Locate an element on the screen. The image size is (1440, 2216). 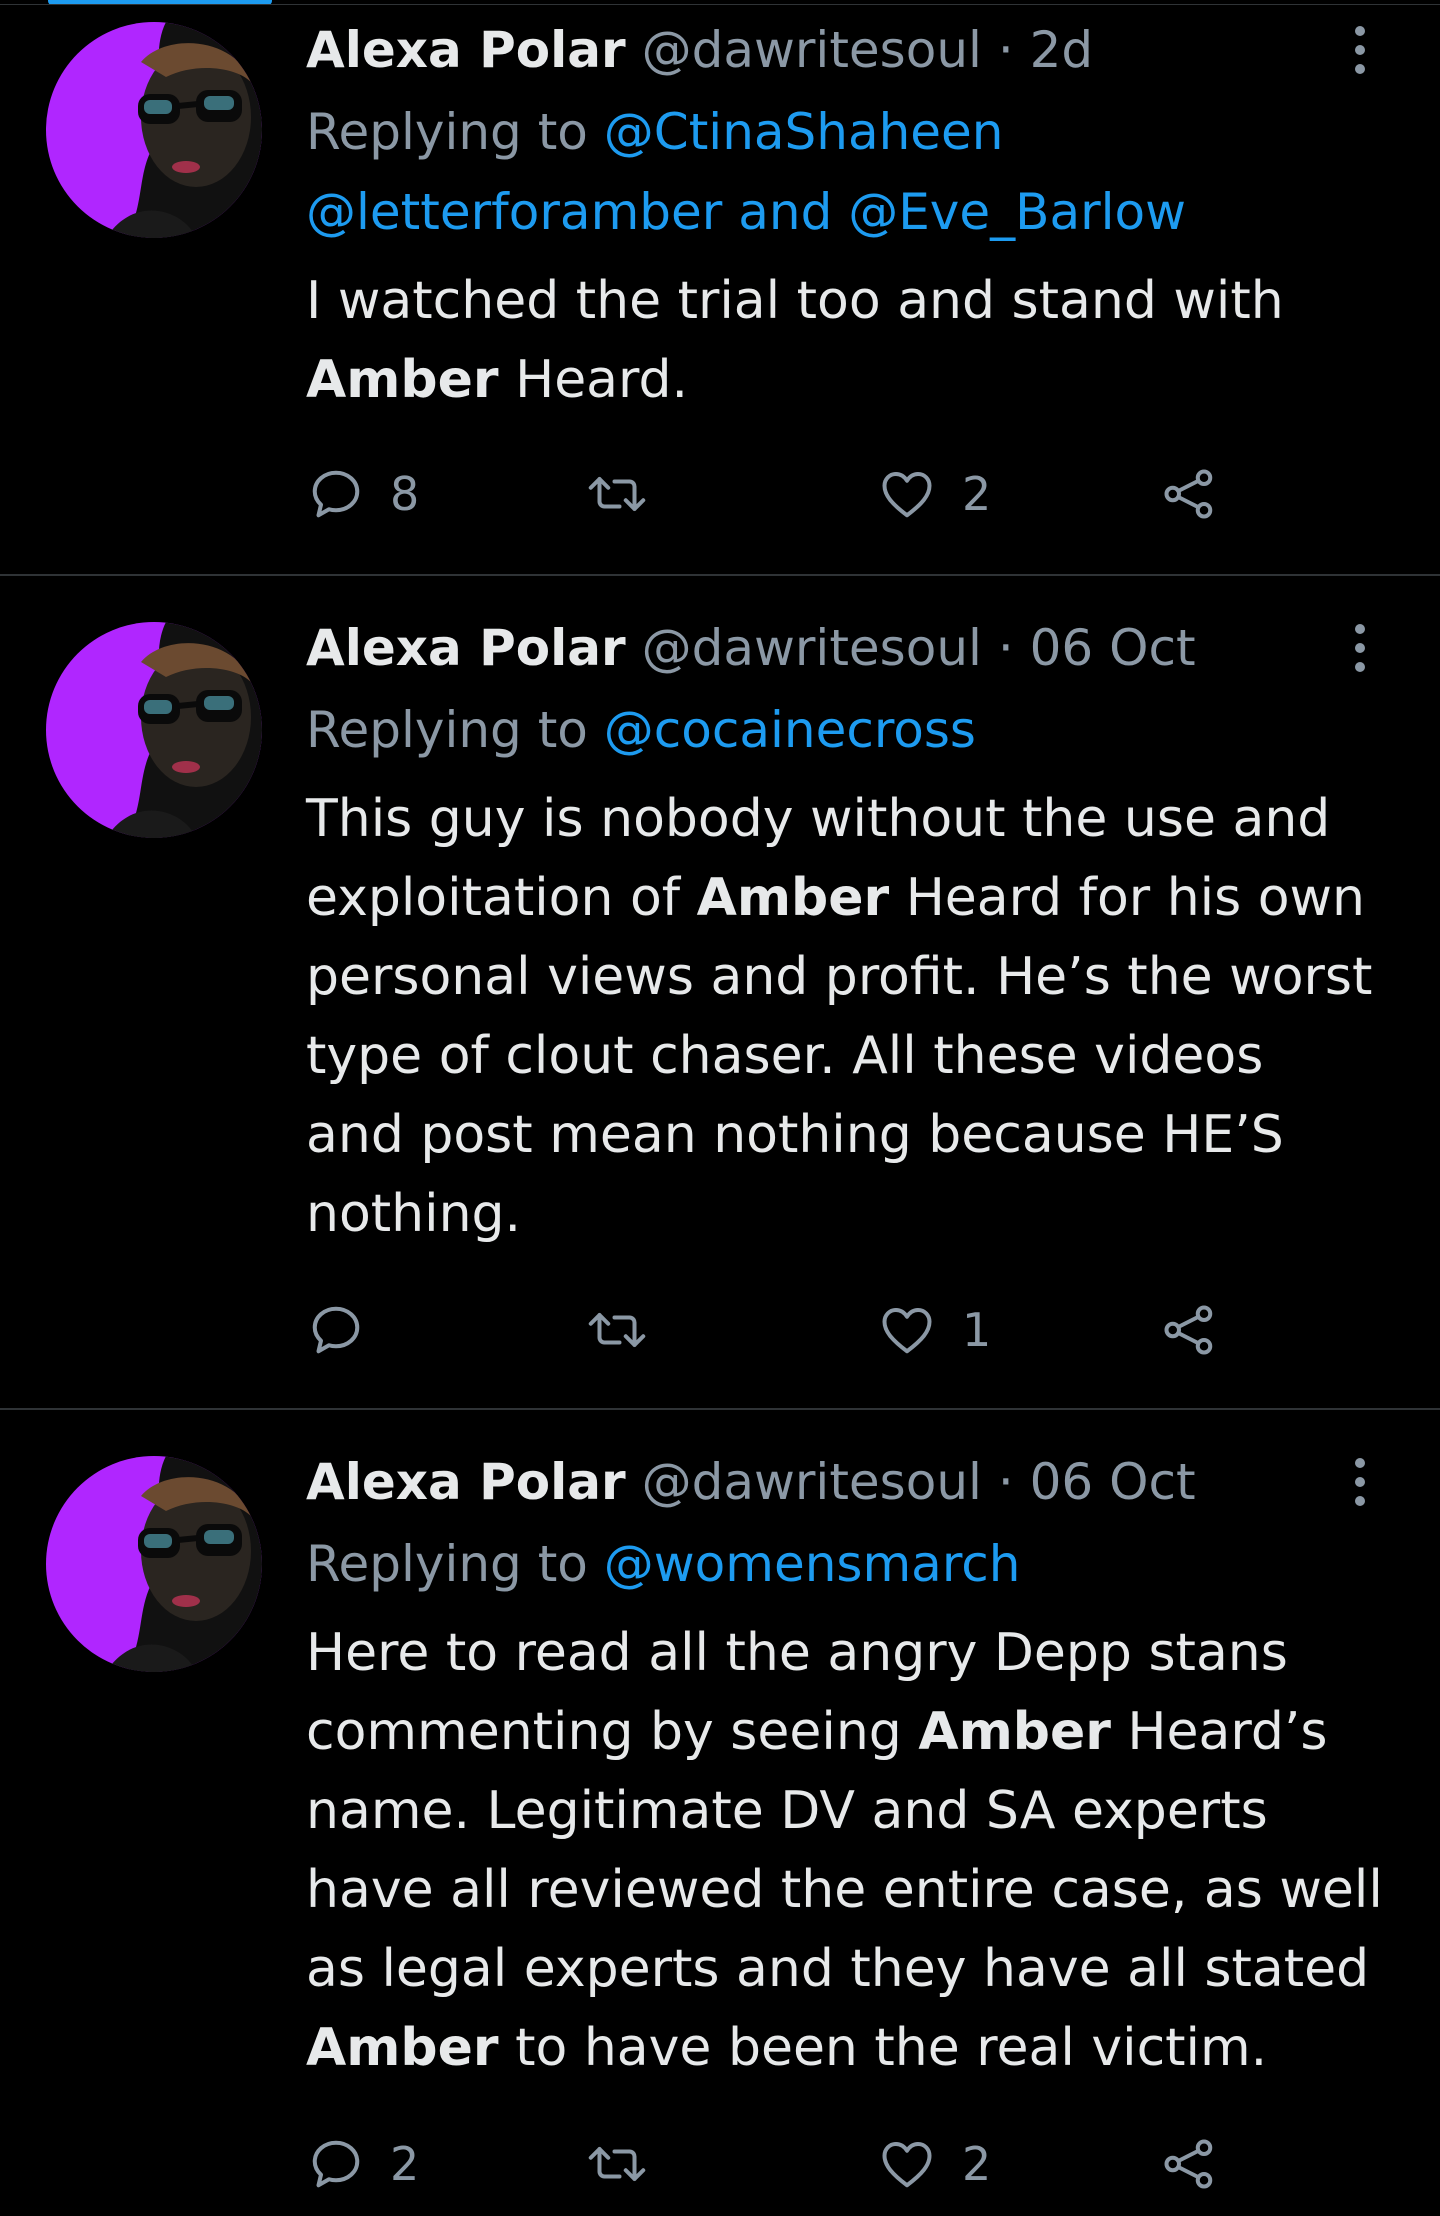
like-button: 1 is located at coordinates (933, 1330).